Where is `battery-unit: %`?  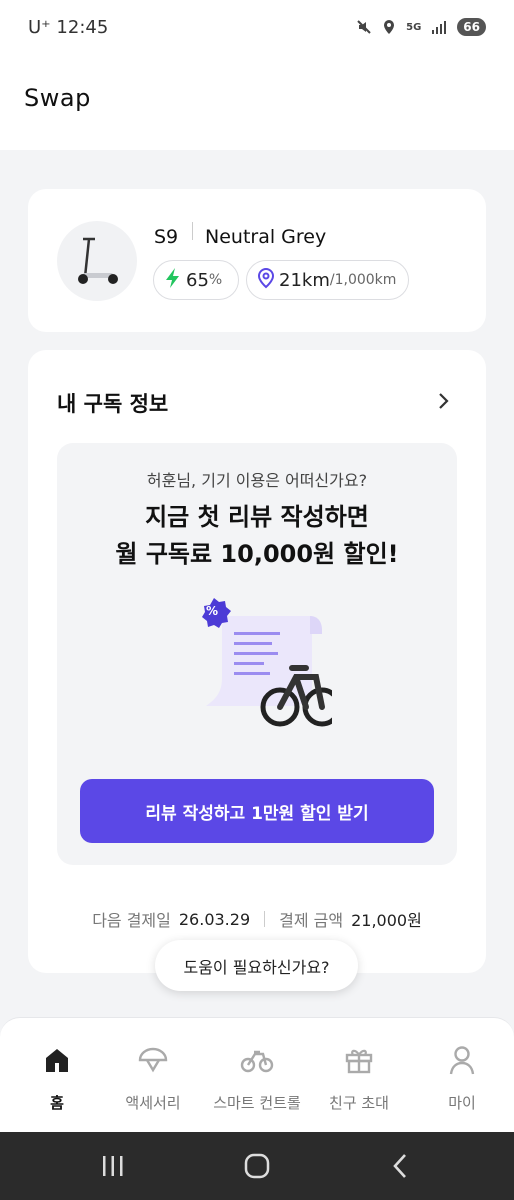
battery-unit: % is located at coordinates (215, 280).